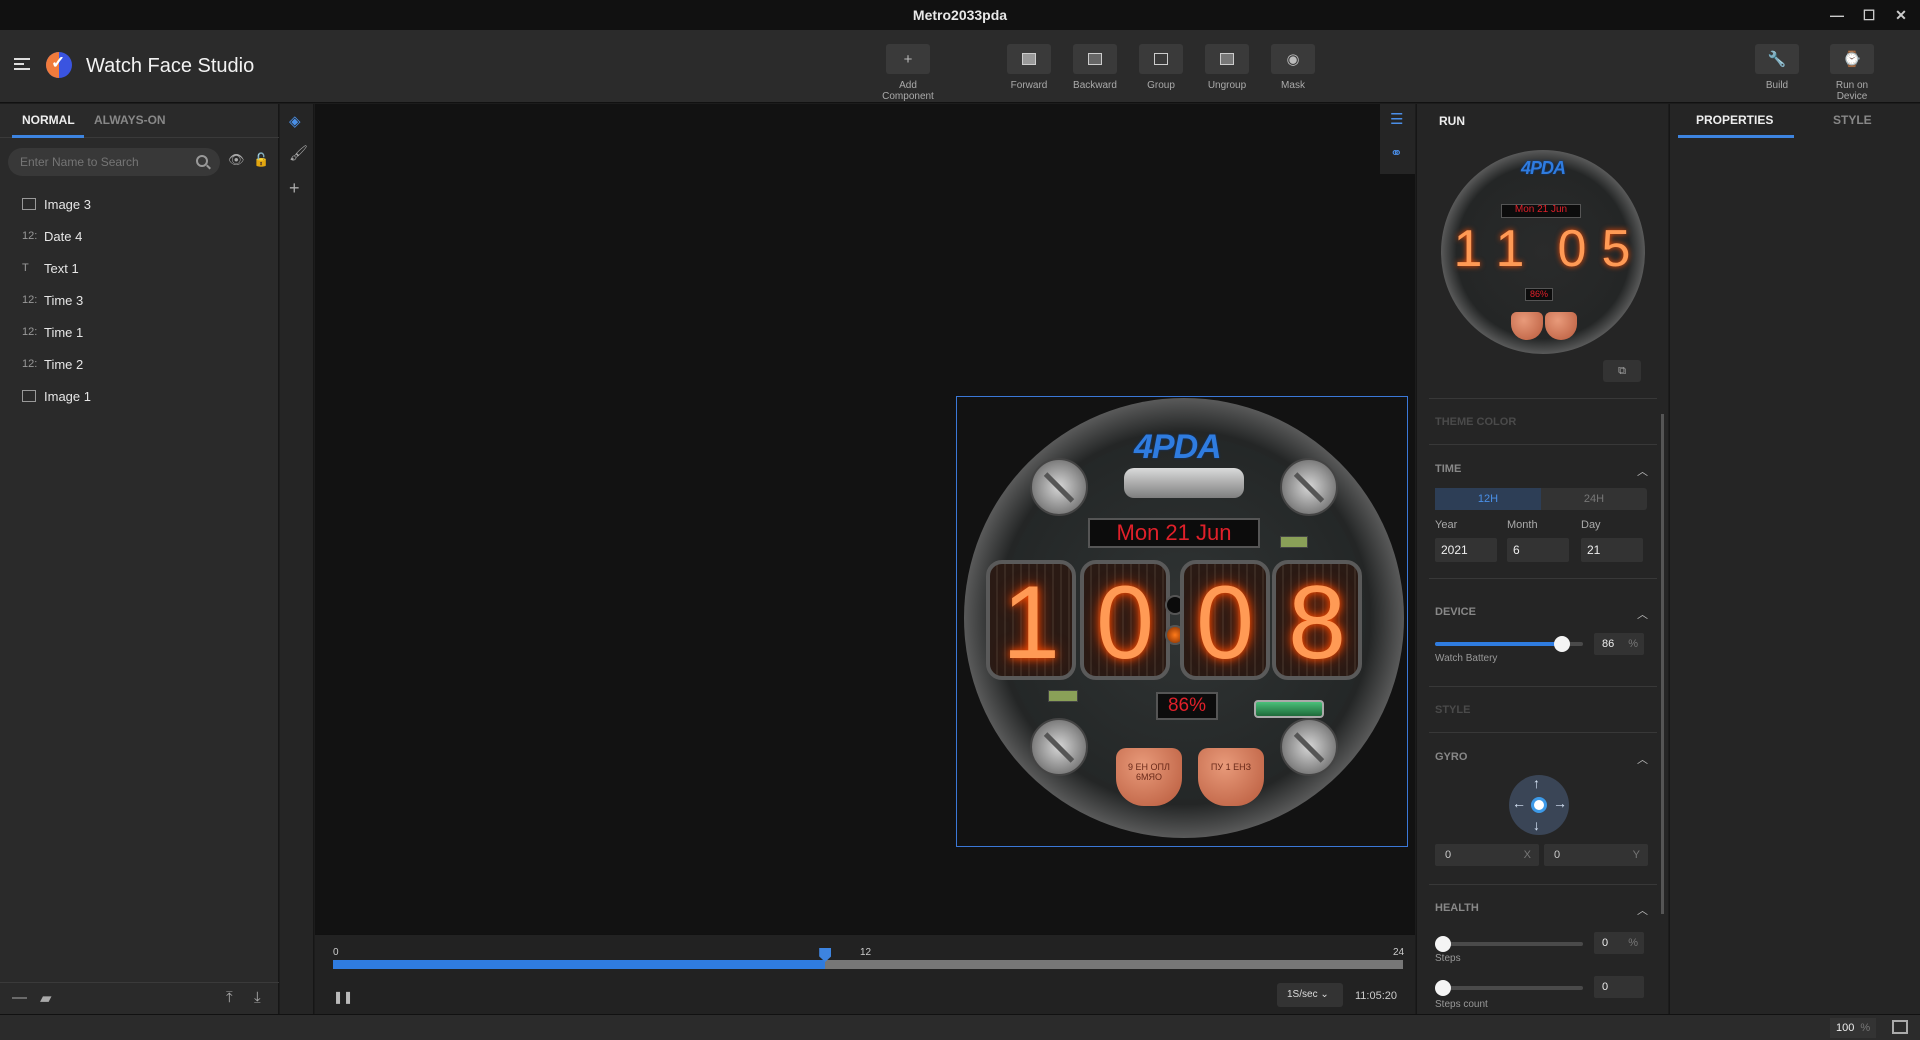  What do you see at coordinates (1455, 612) in the screenshot?
I see `device-section-header: DEVICE` at bounding box center [1455, 612].